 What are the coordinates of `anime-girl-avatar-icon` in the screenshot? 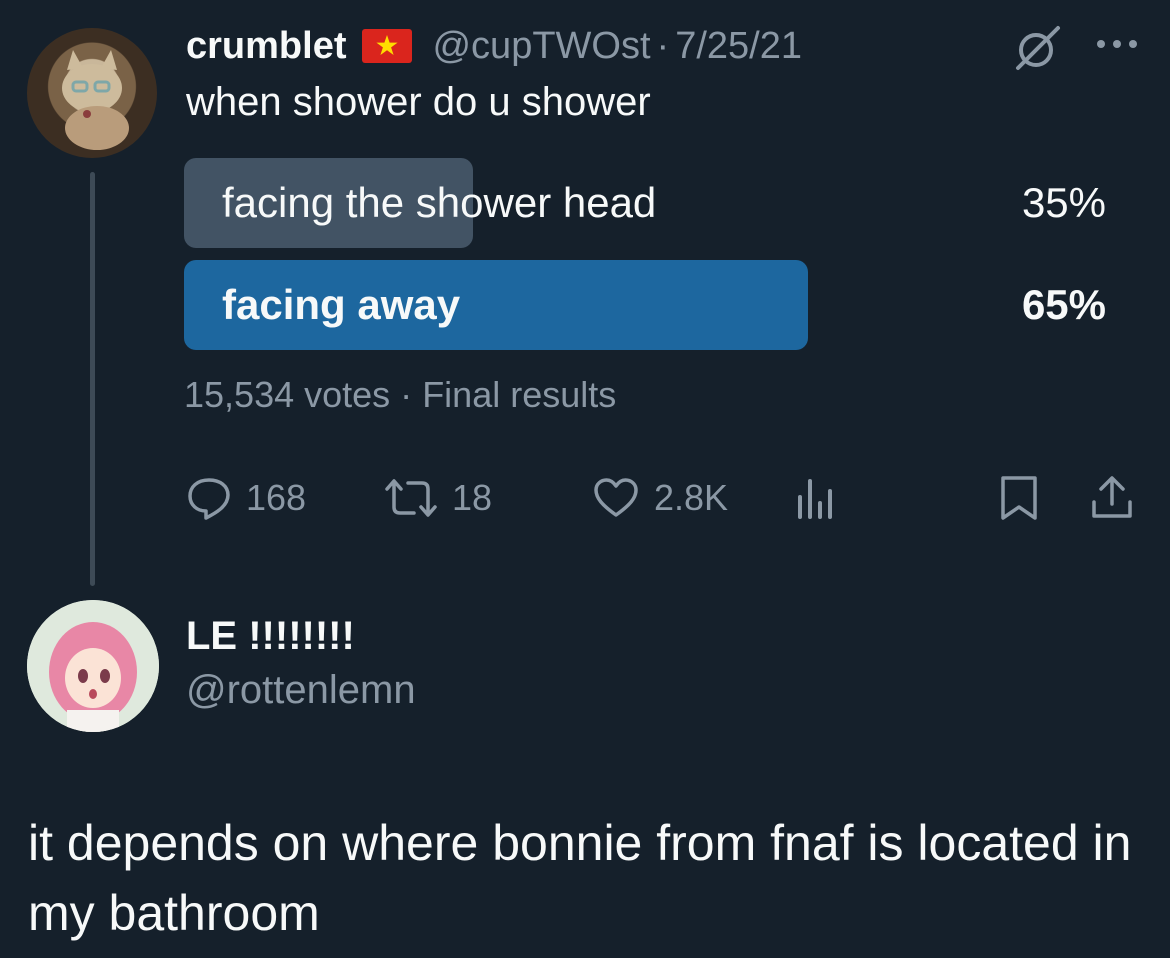 It's located at (93, 666).